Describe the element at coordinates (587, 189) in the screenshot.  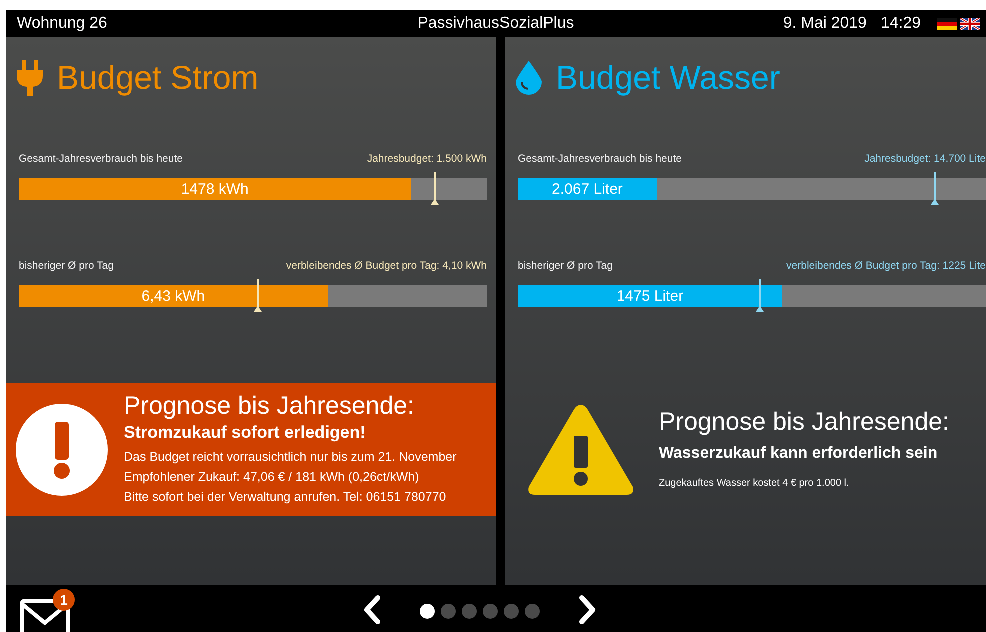
I see `meter-reading: 2.067 Liter` at that location.